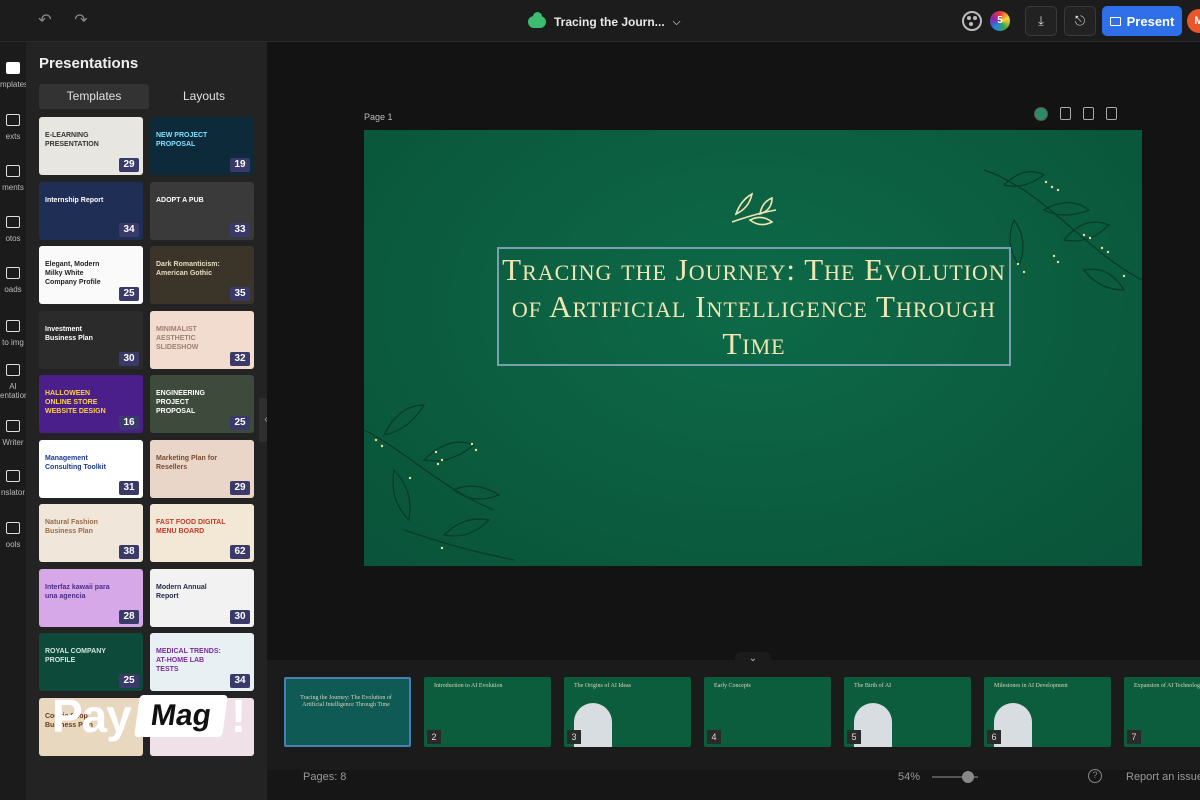  What do you see at coordinates (1065, 113) in the screenshot?
I see `duplicate-page-icon` at bounding box center [1065, 113].